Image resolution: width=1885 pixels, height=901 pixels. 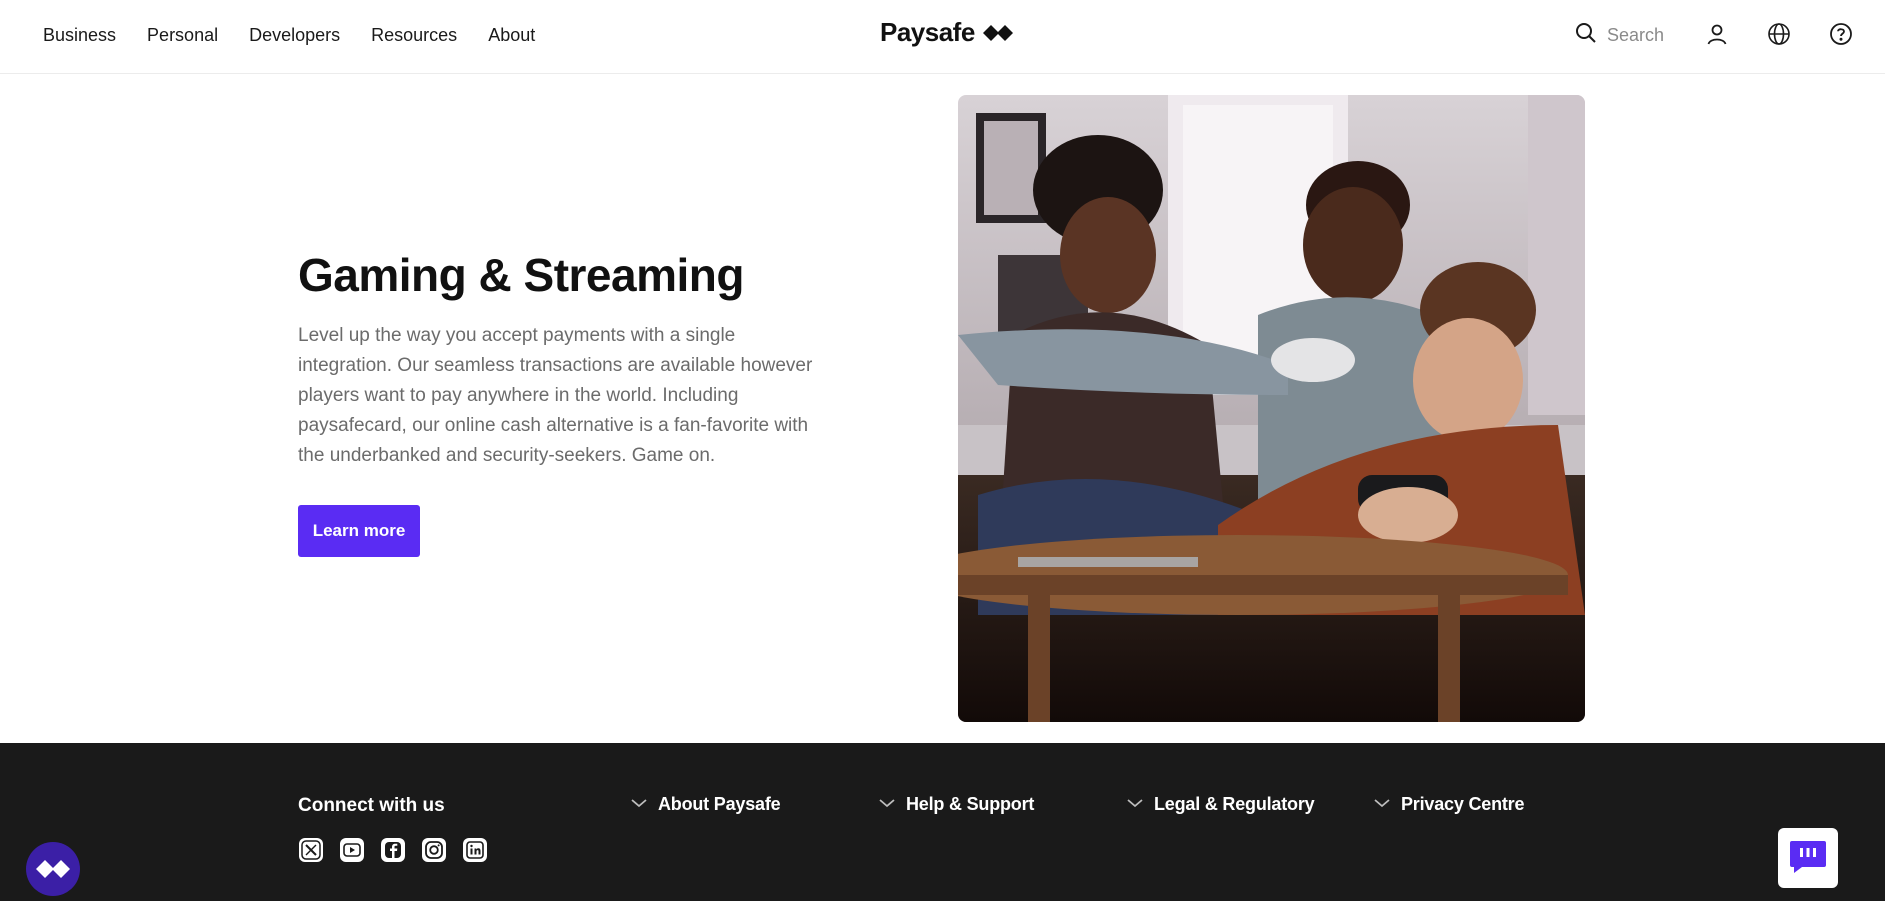 I want to click on footer-link-label: Help & Support, so click(x=970, y=804).